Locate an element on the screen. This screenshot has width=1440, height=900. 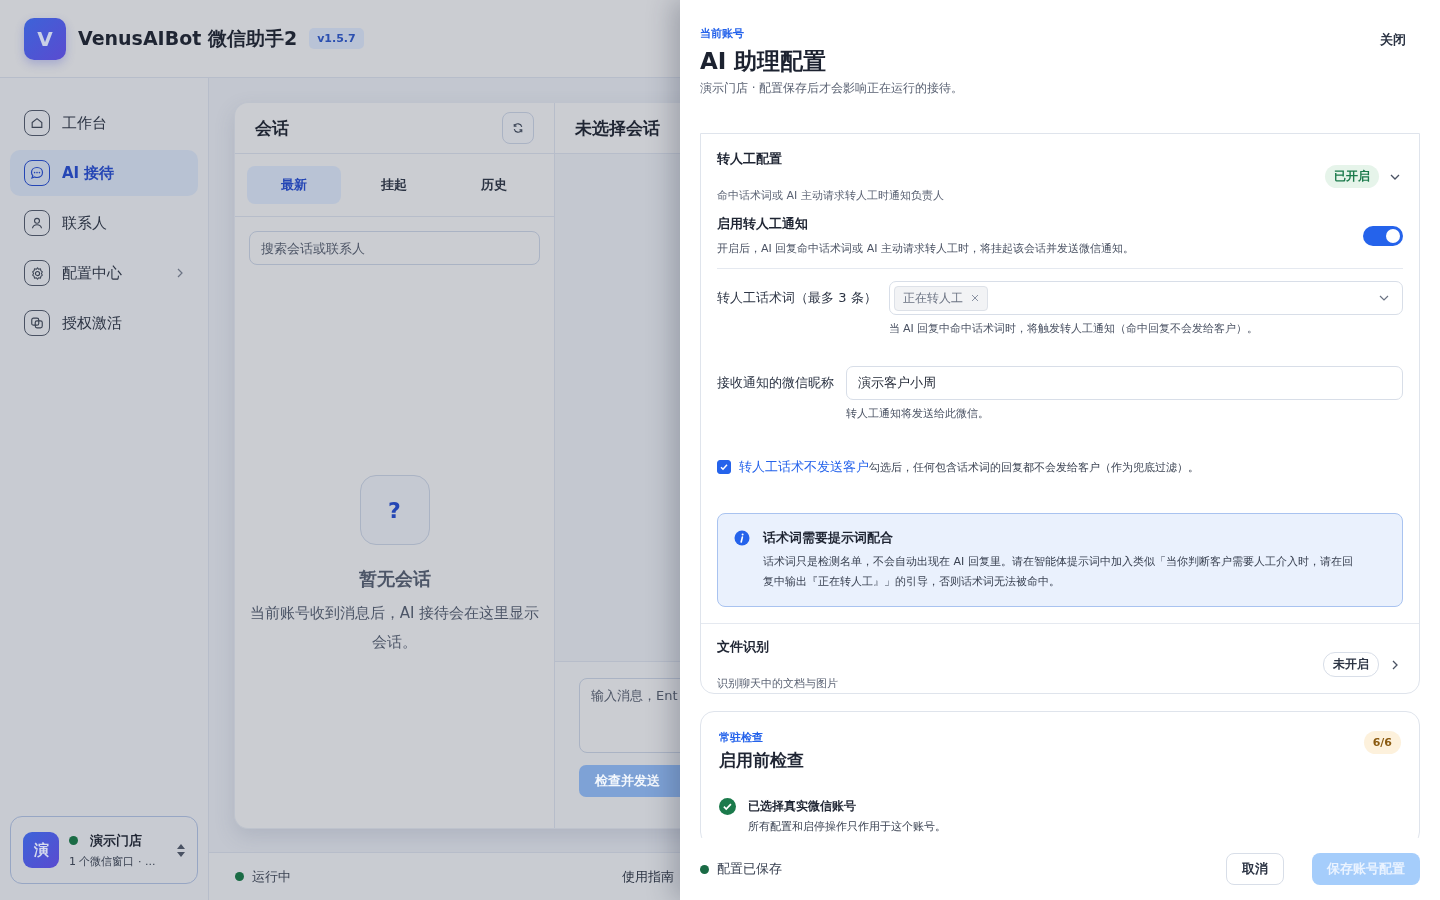
keyword-tag: 正在转人工 is located at coordinates (940, 298).